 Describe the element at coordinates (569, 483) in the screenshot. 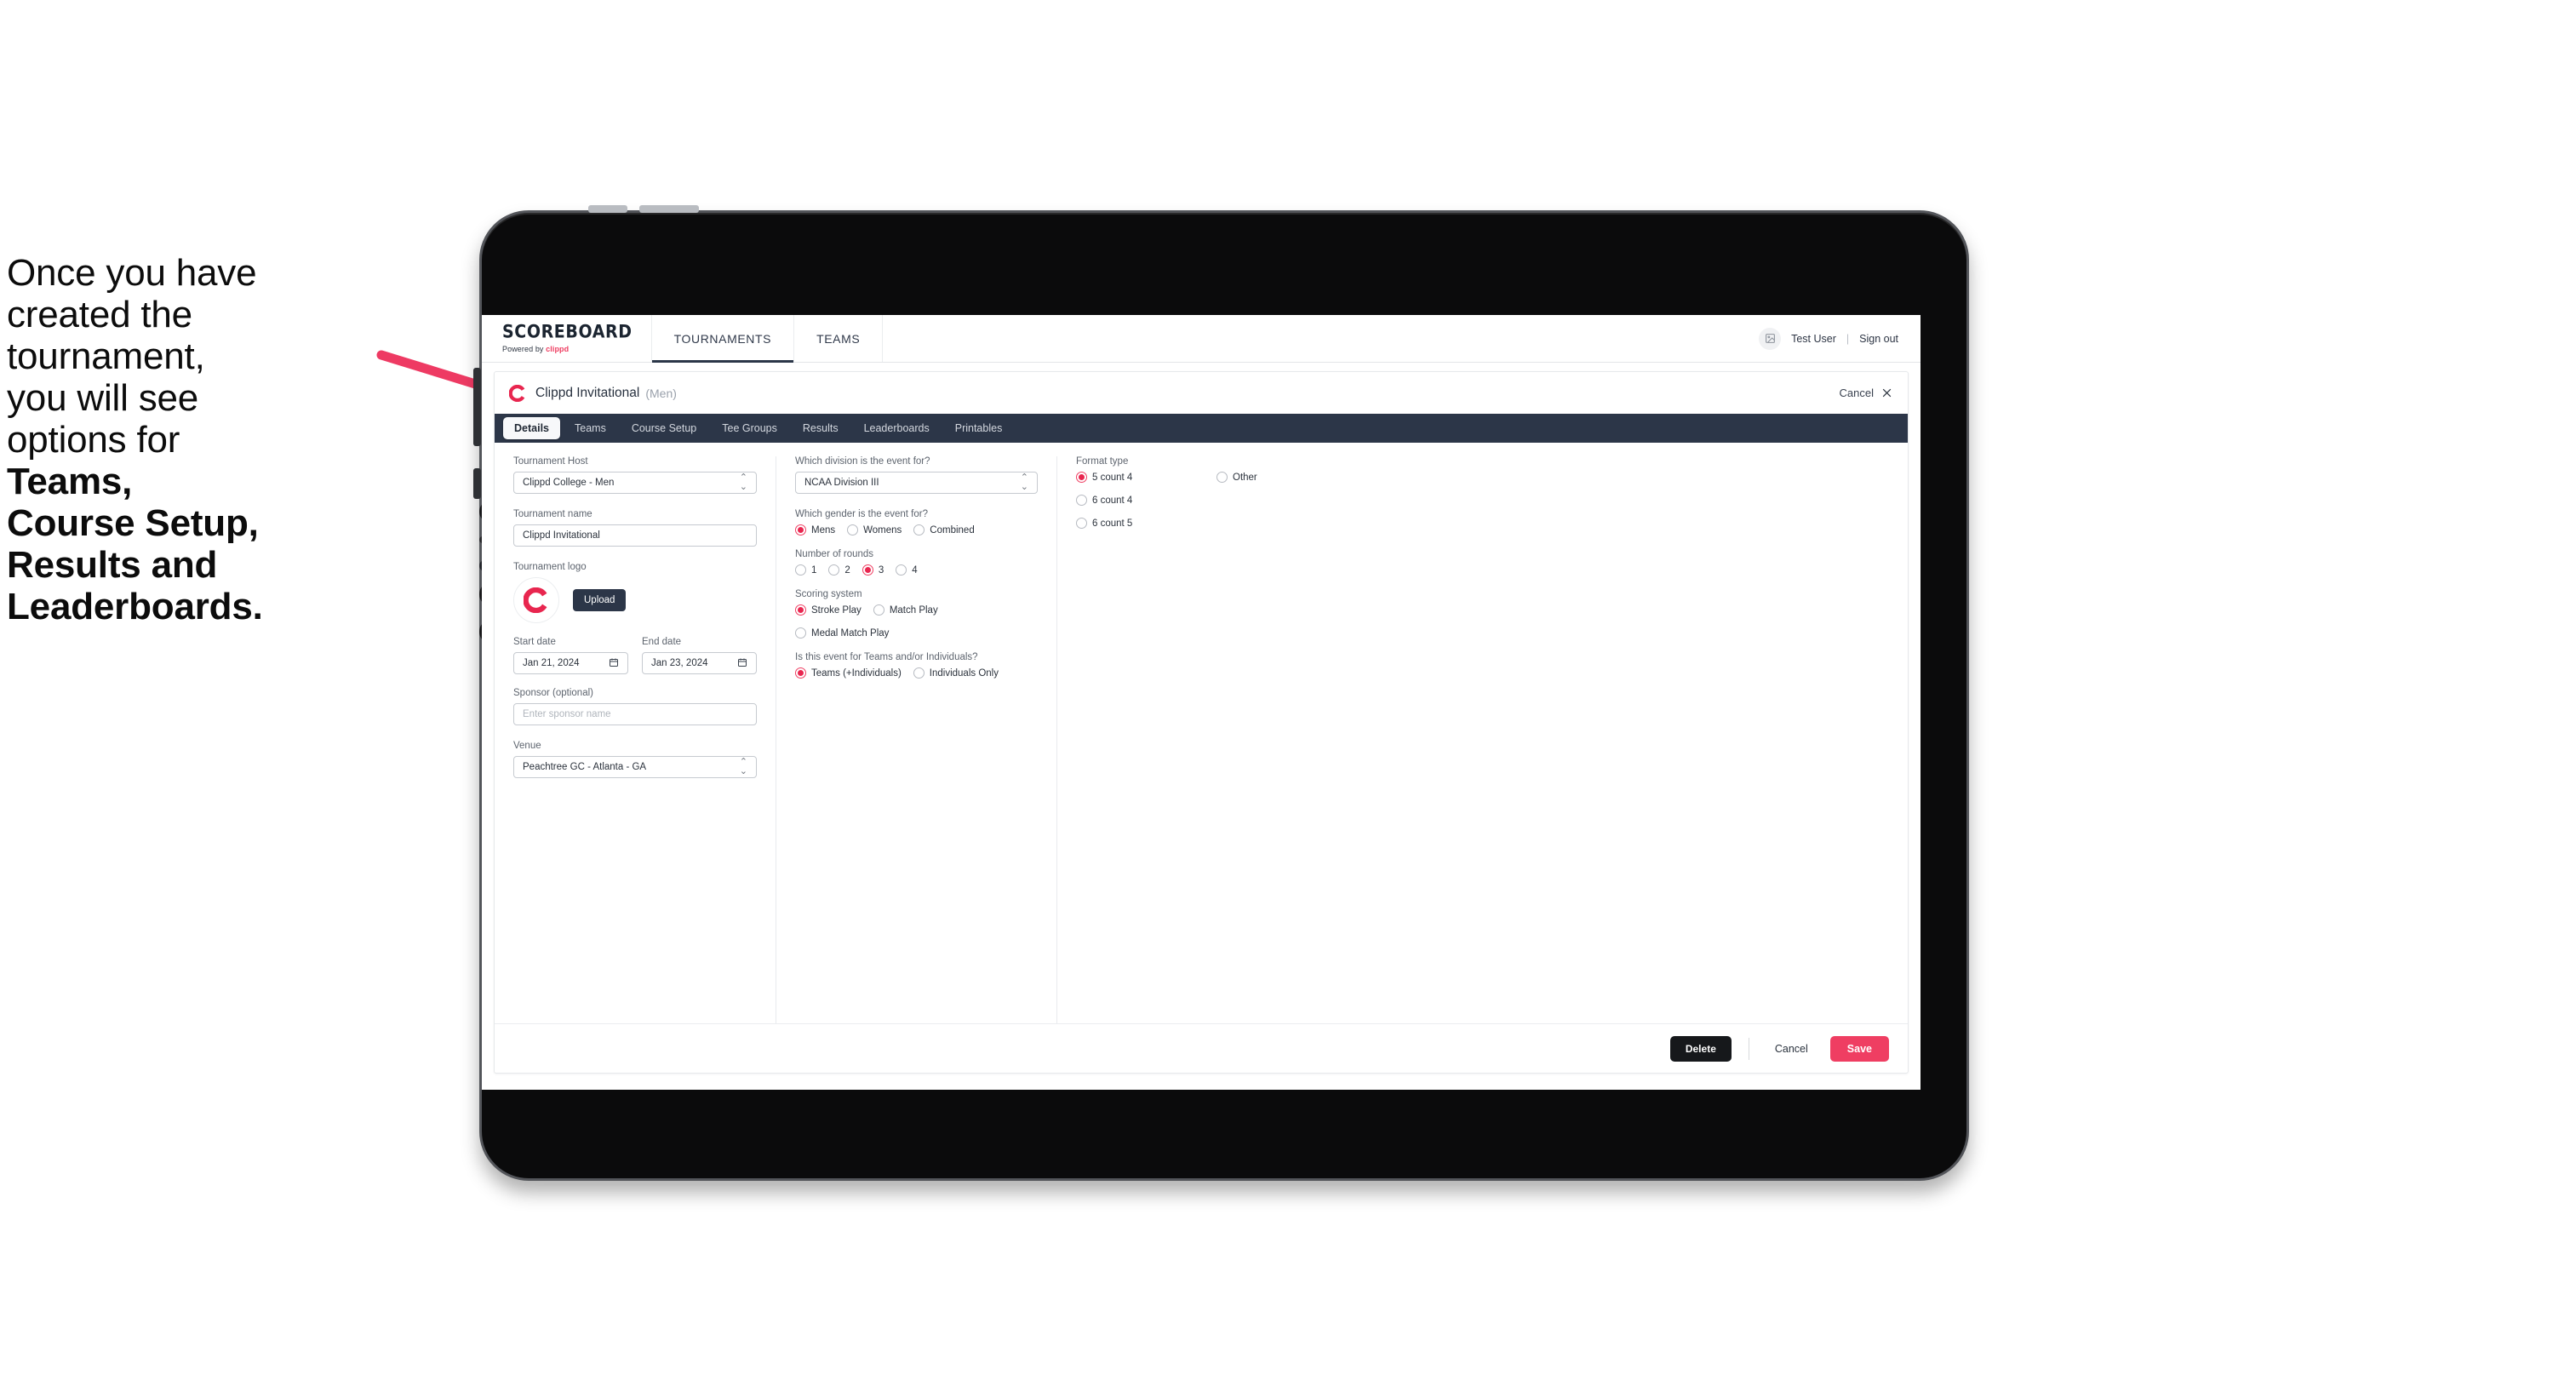

I see `tournament-host-value: Clippd College - Men` at that location.